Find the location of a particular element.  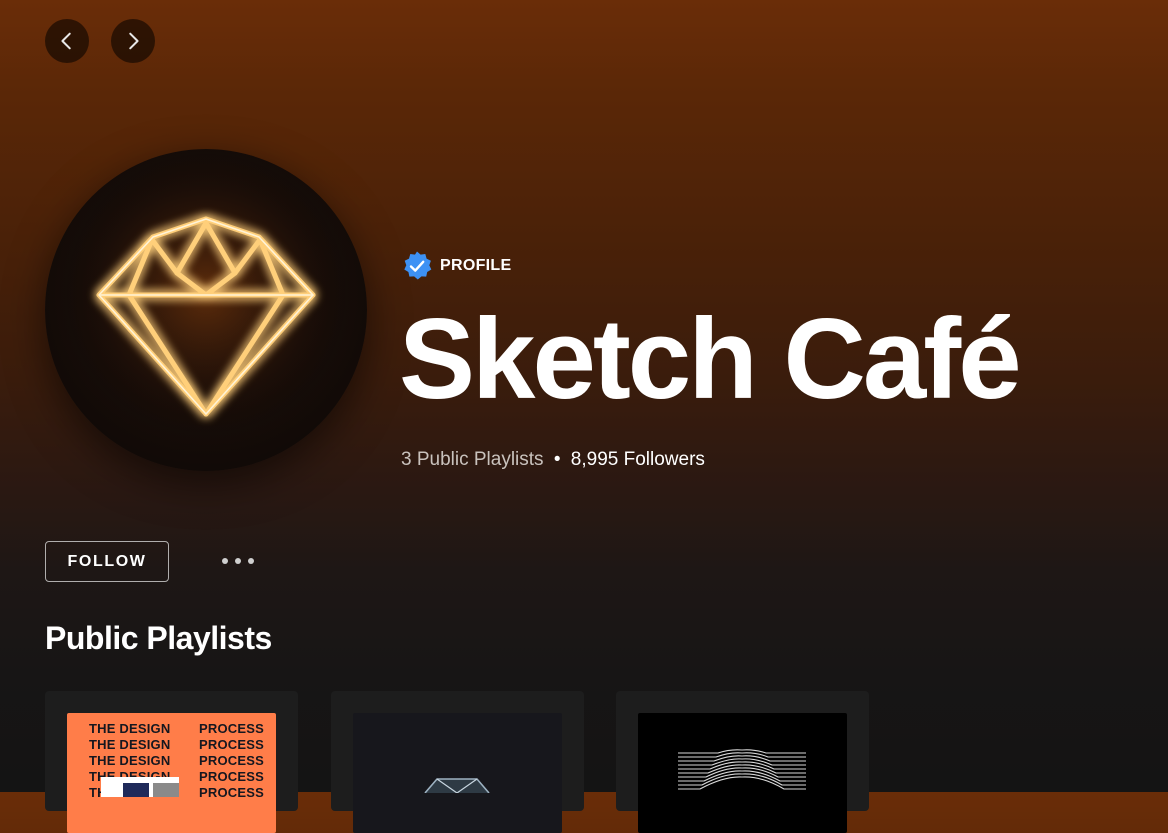

public-playlists-heading: Public Playlists is located at coordinates (158, 638).